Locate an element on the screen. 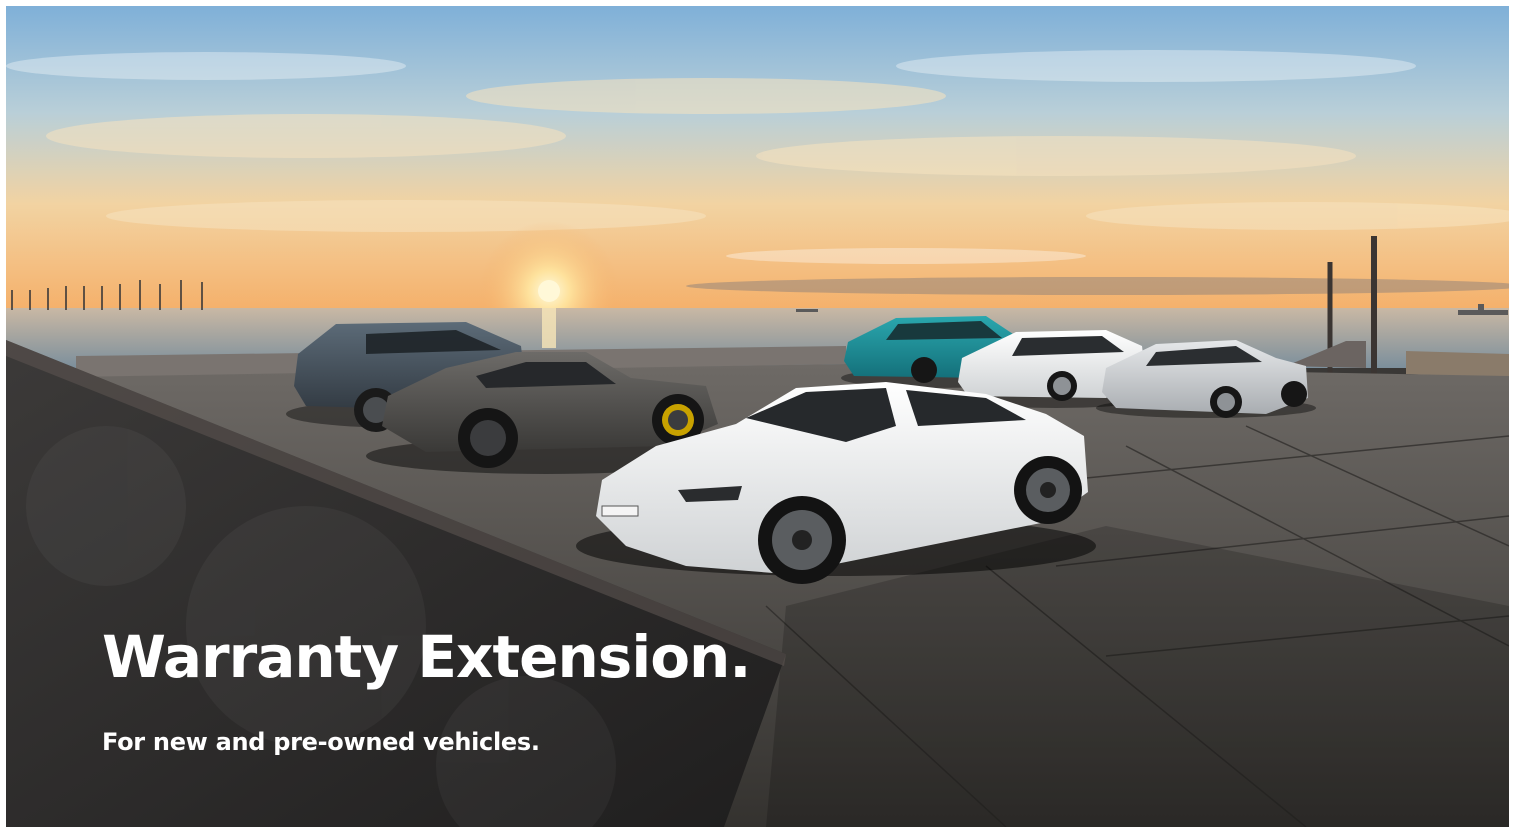 The image size is (1515, 833). page-title: Warranty Extension. is located at coordinates (426, 657).